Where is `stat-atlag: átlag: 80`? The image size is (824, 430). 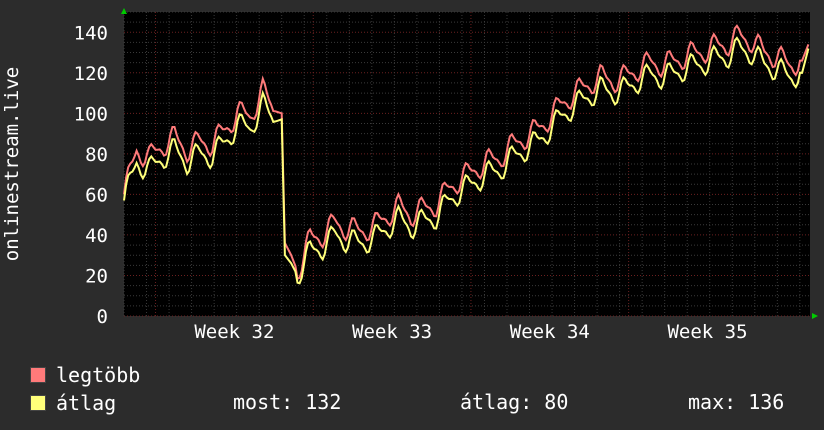 stat-atlag: átlag: 80 is located at coordinates (514, 402).